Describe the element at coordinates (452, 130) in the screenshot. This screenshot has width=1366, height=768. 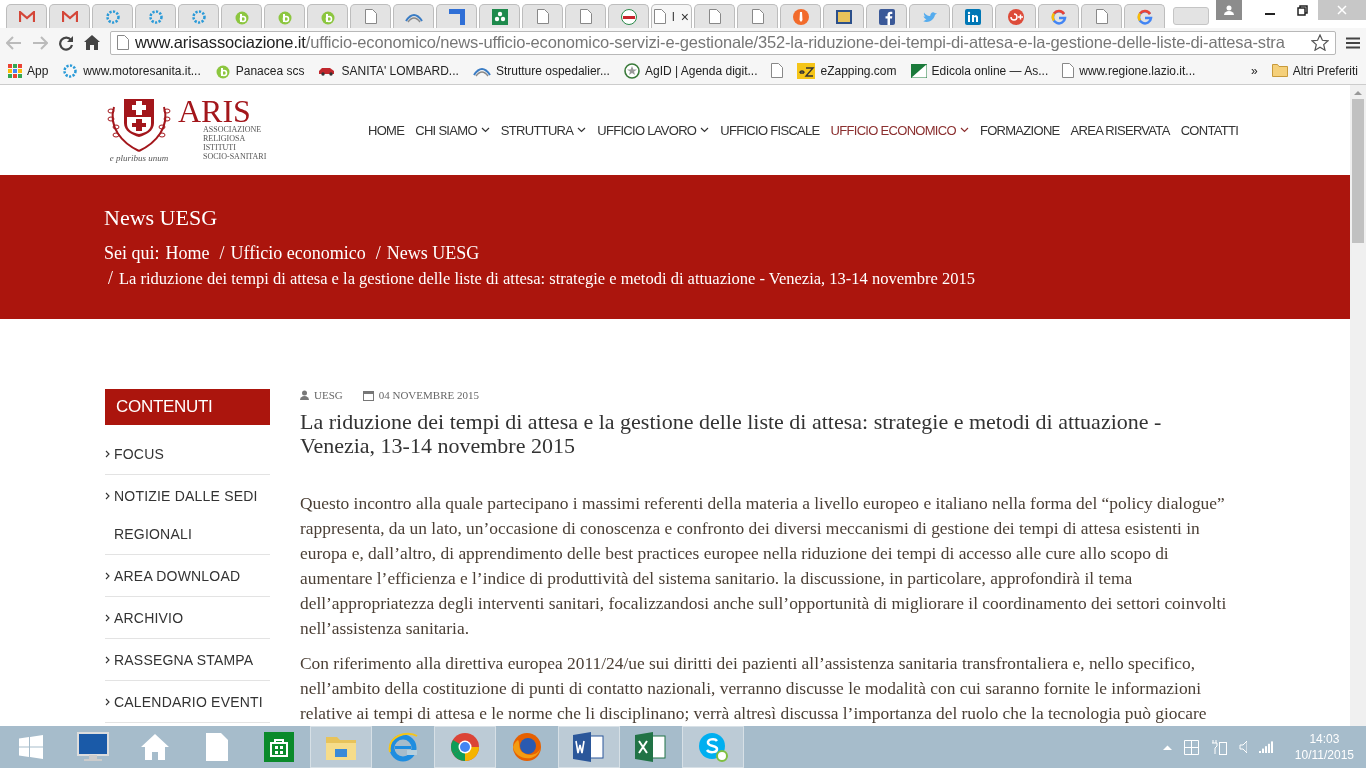
I see `nav-link: CHI SIAMO` at that location.